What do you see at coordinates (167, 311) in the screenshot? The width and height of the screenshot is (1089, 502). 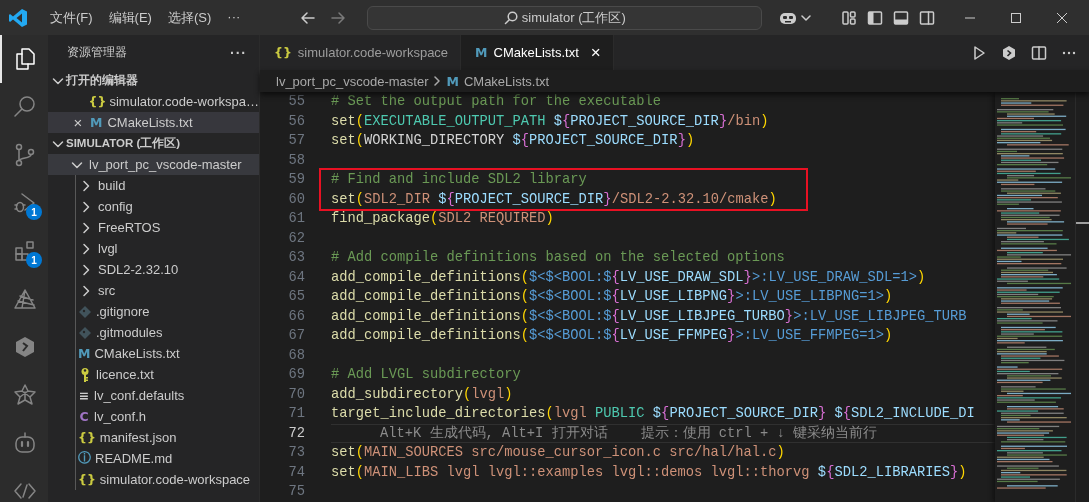 I see `tree-item: .gitignore` at bounding box center [167, 311].